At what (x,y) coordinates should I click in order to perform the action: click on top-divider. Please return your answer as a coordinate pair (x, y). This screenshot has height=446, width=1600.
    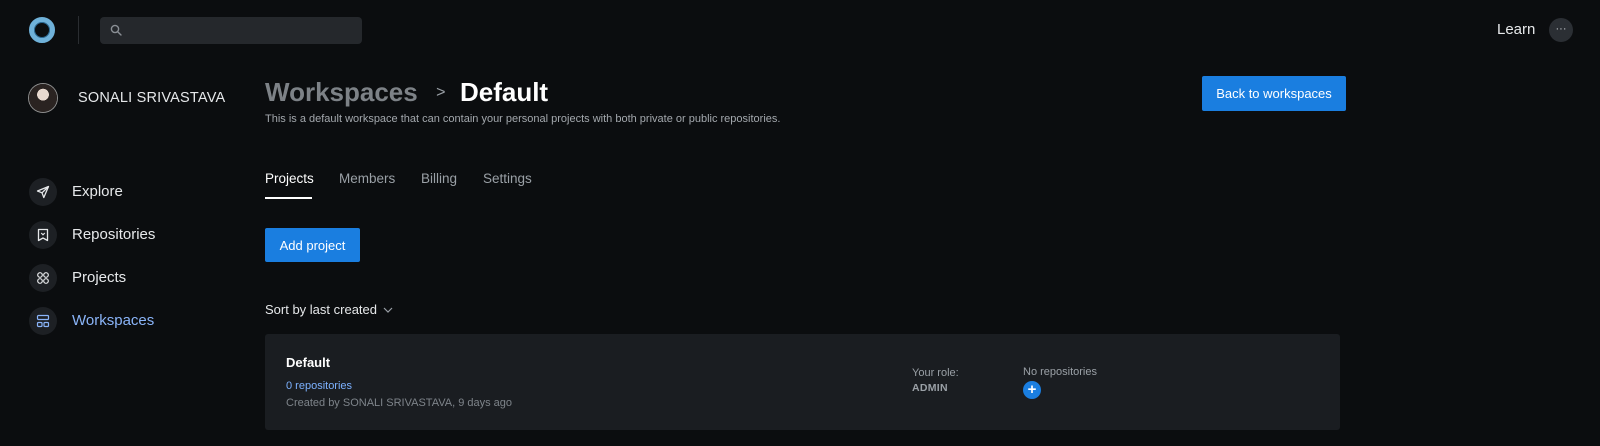
    Looking at the image, I should click on (78, 30).